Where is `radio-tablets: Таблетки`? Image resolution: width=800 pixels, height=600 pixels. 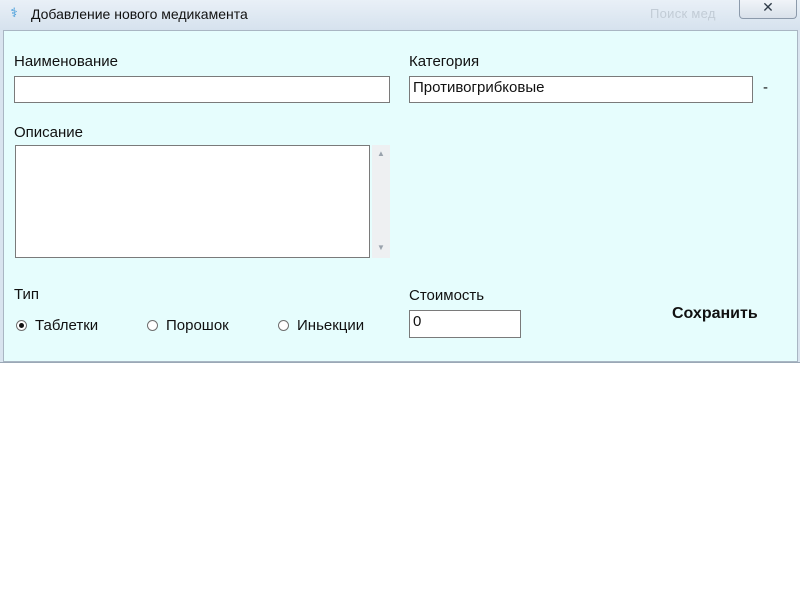
radio-tablets: Таблетки is located at coordinates (57, 325).